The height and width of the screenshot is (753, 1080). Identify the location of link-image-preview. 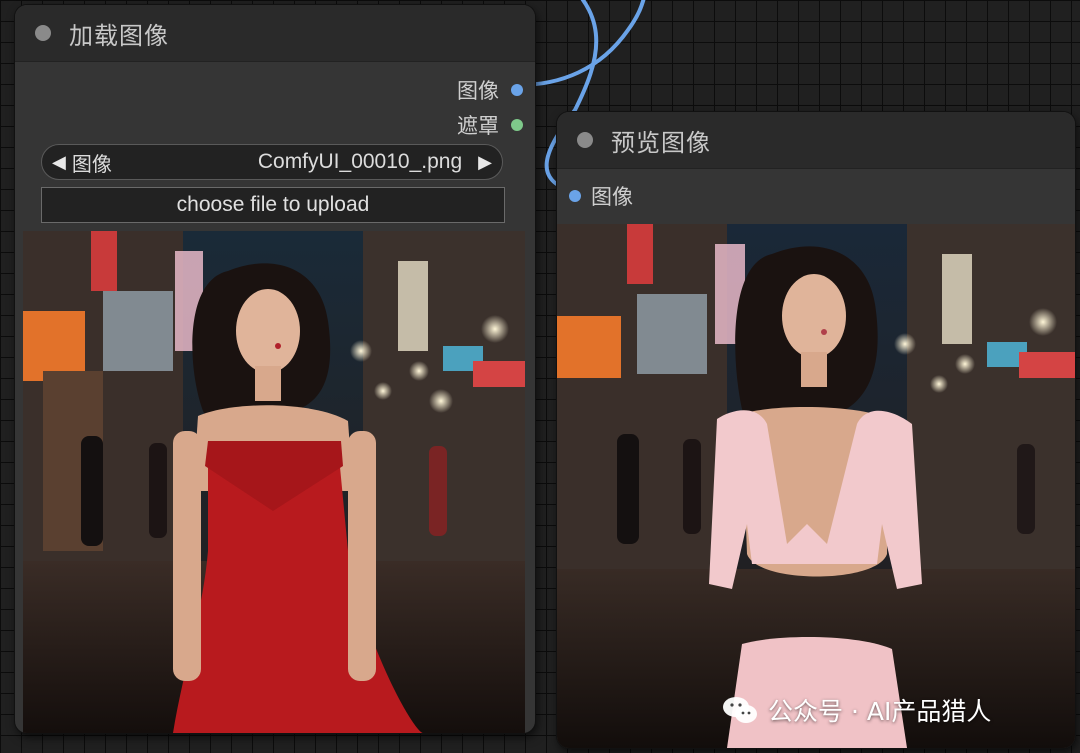
(582, 43).